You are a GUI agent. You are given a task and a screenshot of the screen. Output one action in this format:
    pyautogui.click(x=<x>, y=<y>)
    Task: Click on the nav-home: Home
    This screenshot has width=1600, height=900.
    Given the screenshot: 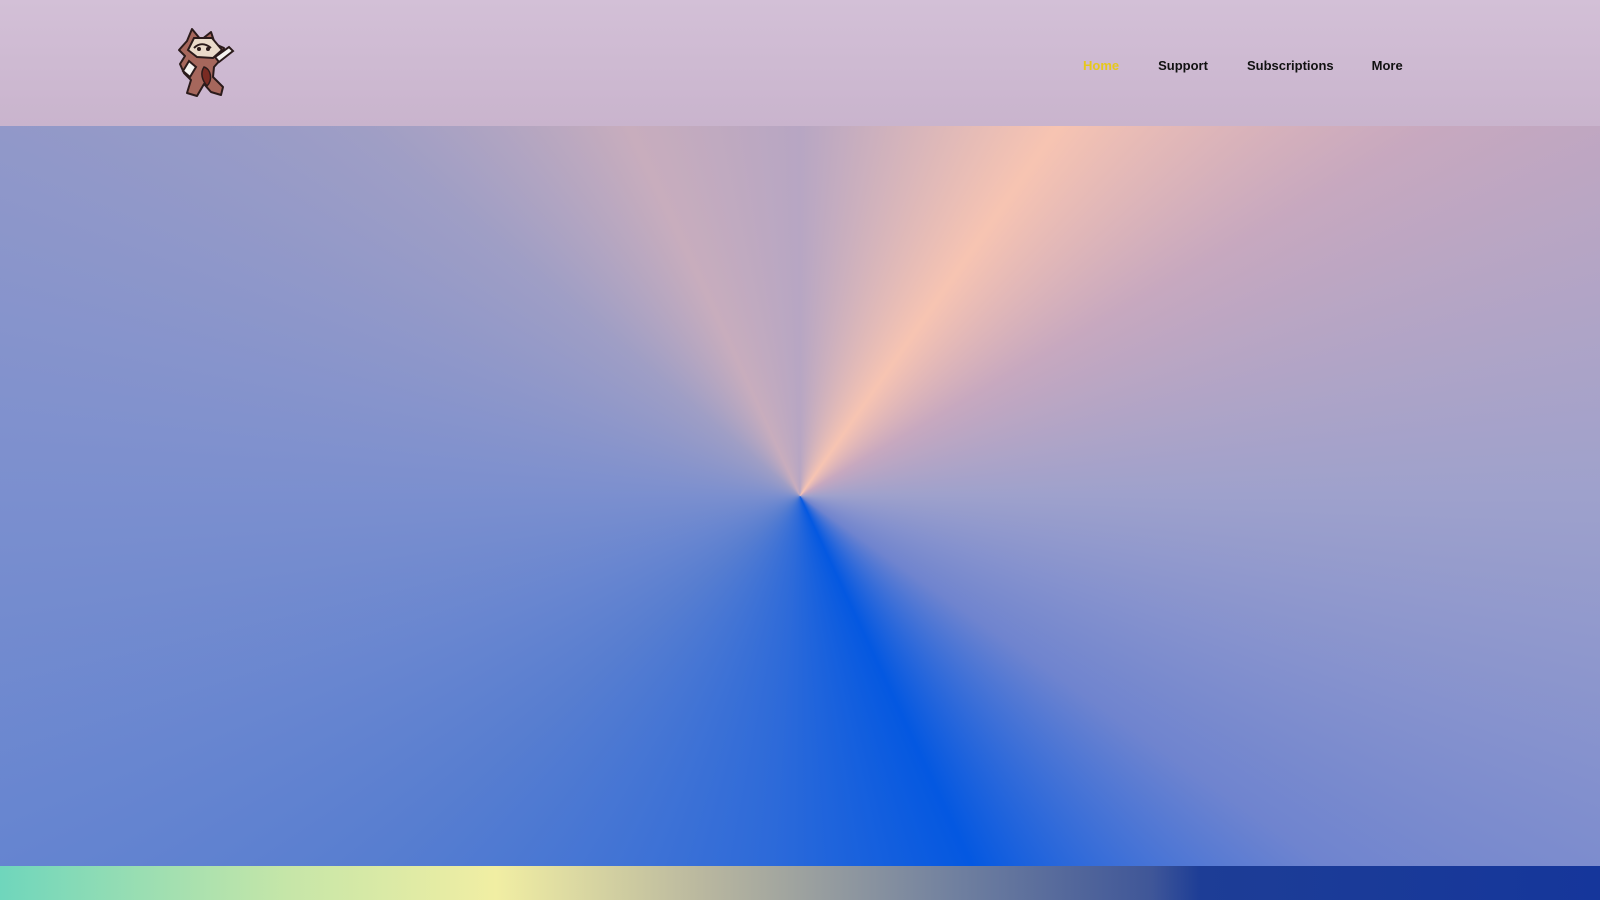 What is the action you would take?
    pyautogui.click(x=1101, y=65)
    